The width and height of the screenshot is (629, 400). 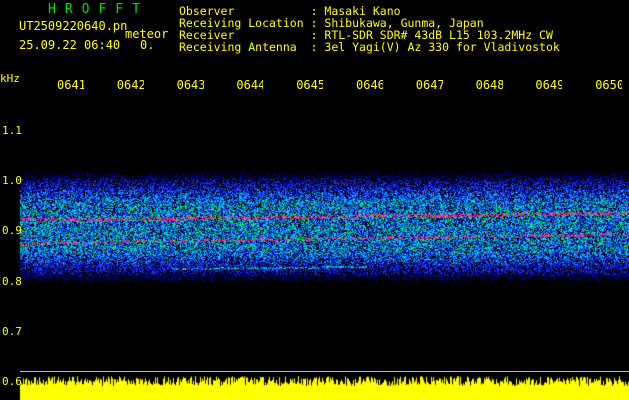 What do you see at coordinates (310, 85) in the screenshot?
I see `time-label: 0645` at bounding box center [310, 85].